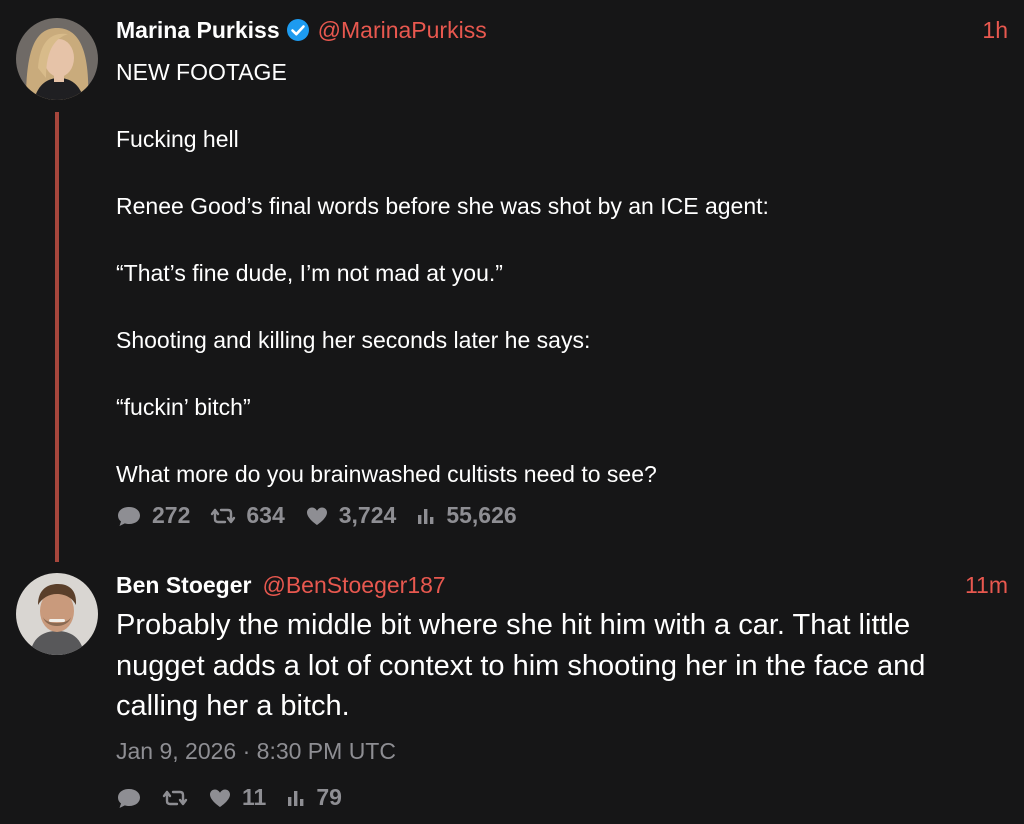 The width and height of the screenshot is (1024, 824). I want to click on like-stat: 11, so click(237, 797).